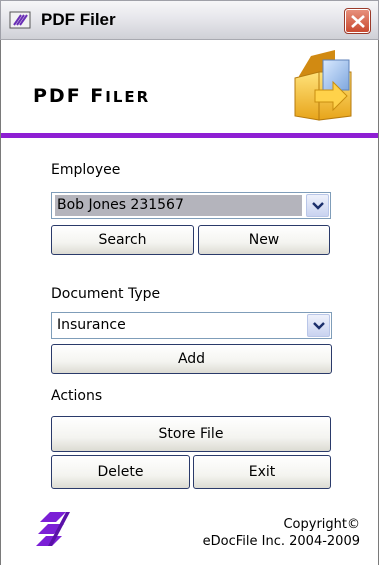  What do you see at coordinates (321, 524) in the screenshot?
I see `copyright-line-1: Copyright©` at bounding box center [321, 524].